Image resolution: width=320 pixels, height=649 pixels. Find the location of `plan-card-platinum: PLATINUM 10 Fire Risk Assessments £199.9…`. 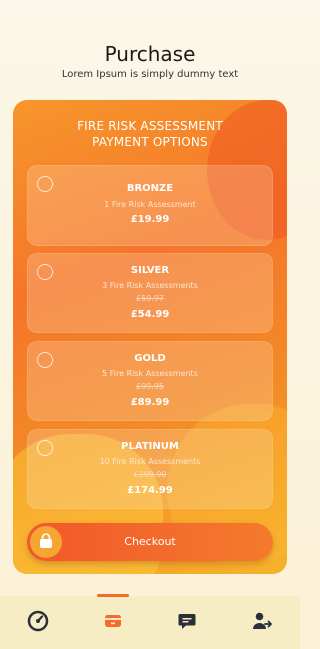

plan-card-platinum: PLATINUM 10 Fire Risk Assessments £199.9… is located at coordinates (150, 469).